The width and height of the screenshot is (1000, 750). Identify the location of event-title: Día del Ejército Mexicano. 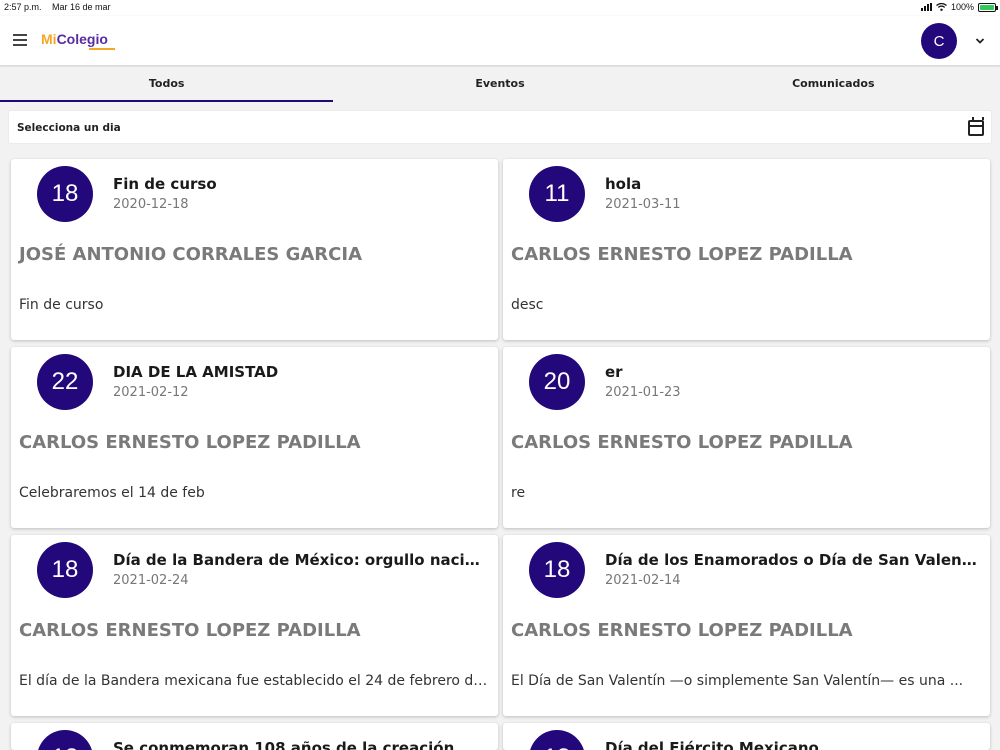
(712, 744).